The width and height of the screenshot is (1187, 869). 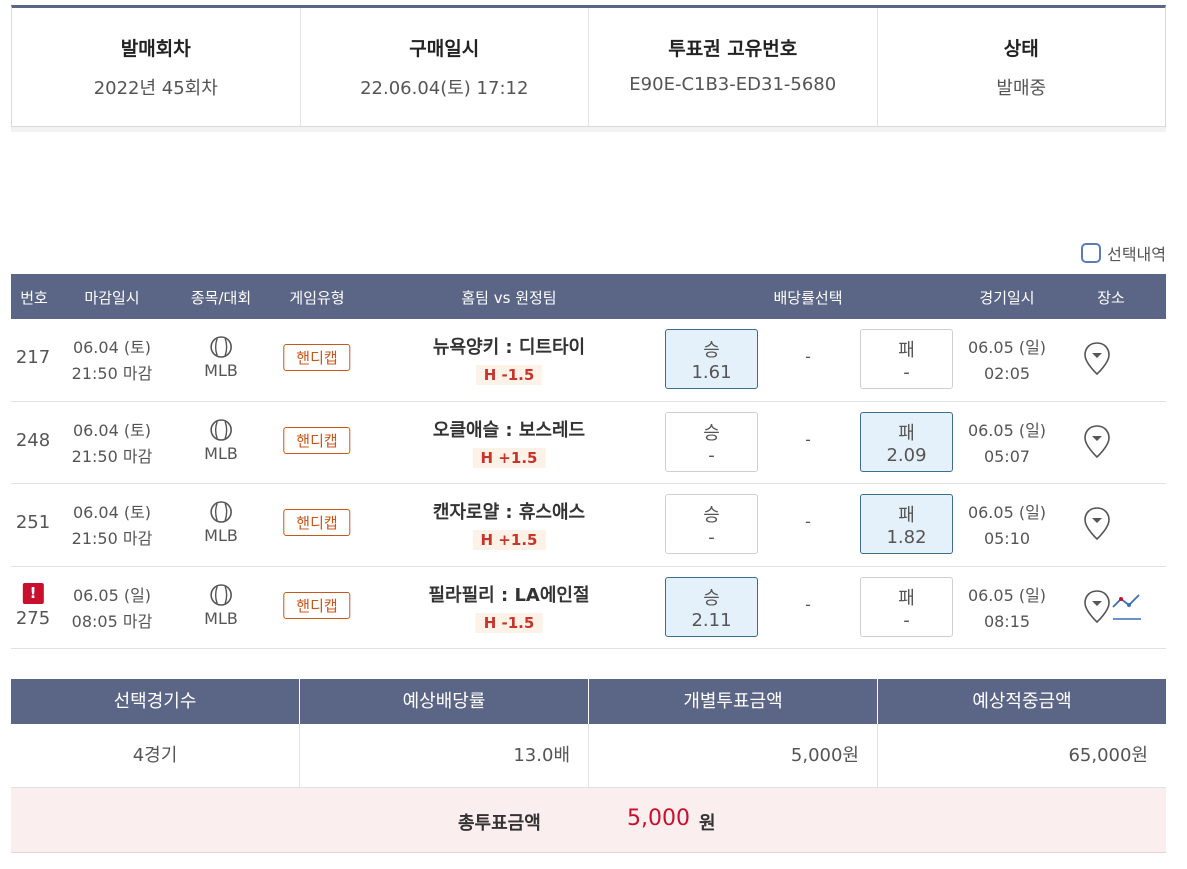 What do you see at coordinates (1123, 253) in the screenshot?
I see `selection-toggle: 선택내역` at bounding box center [1123, 253].